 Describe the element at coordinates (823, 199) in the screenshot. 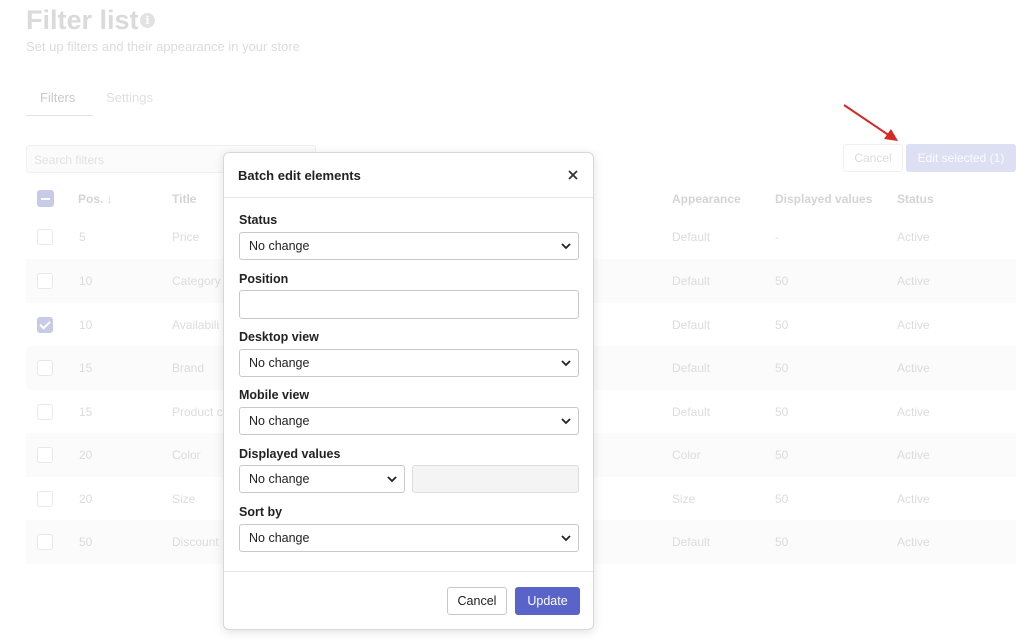

I see `column-header-displayed-values: Displayed values` at that location.